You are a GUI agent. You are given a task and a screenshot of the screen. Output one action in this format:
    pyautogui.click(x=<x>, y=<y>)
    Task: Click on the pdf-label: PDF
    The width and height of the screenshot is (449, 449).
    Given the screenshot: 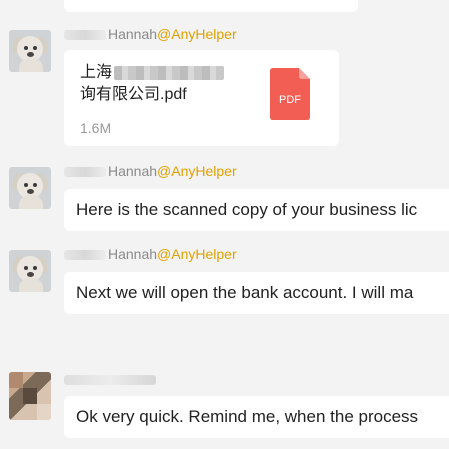 What is the action you would take?
    pyautogui.click(x=290, y=100)
    